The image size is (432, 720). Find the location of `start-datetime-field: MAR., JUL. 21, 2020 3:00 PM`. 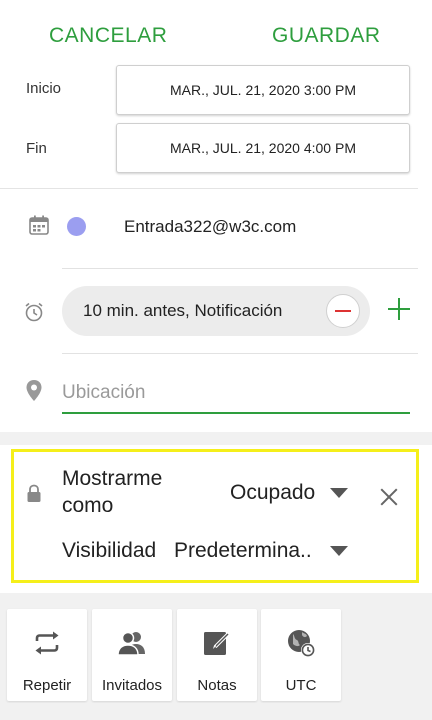

start-datetime-field: MAR., JUL. 21, 2020 3:00 PM is located at coordinates (263, 90).